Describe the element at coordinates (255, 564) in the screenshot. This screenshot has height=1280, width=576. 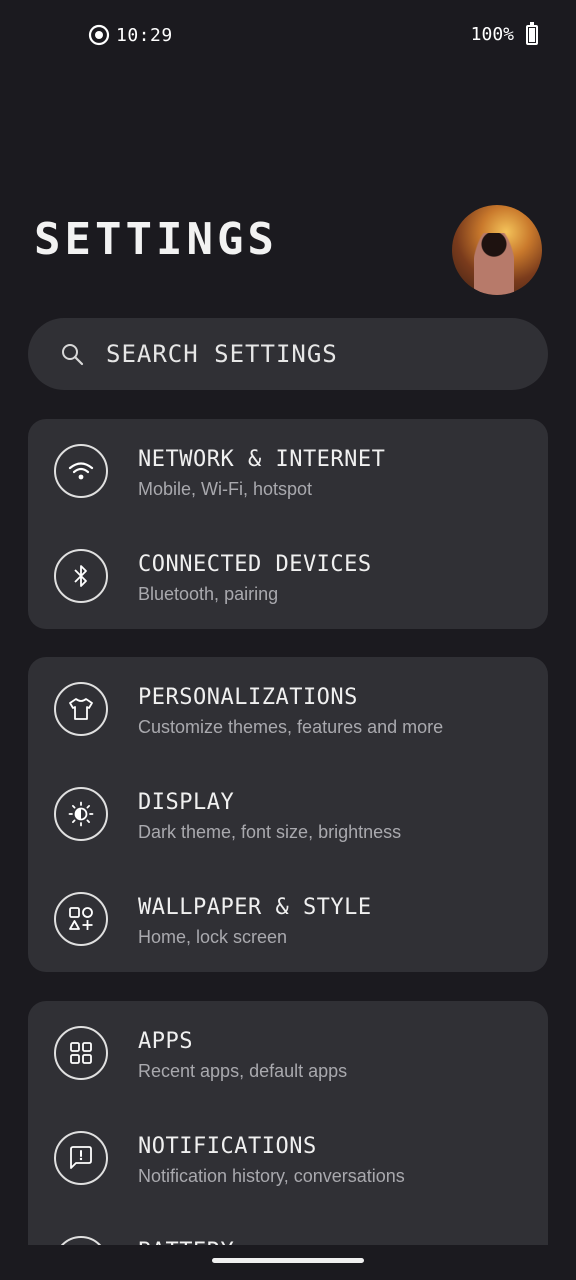
I see `item-title: CONNECTED DEVICES` at that location.